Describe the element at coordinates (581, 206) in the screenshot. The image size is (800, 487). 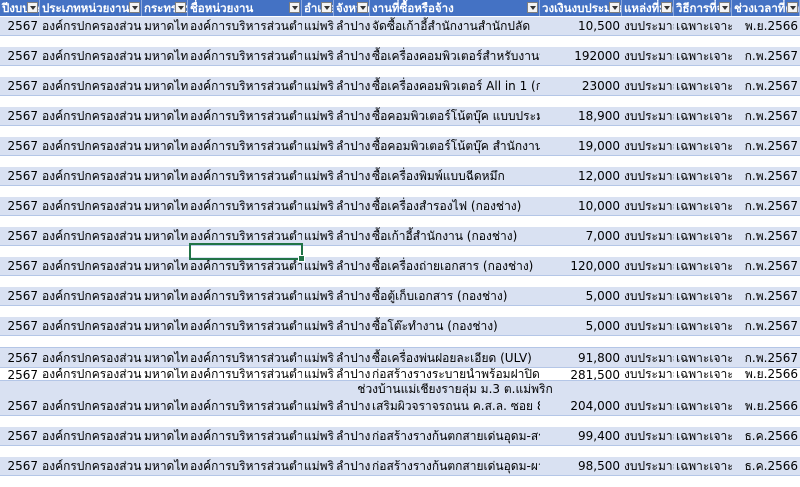
I see `cell-budget: 10,000` at that location.